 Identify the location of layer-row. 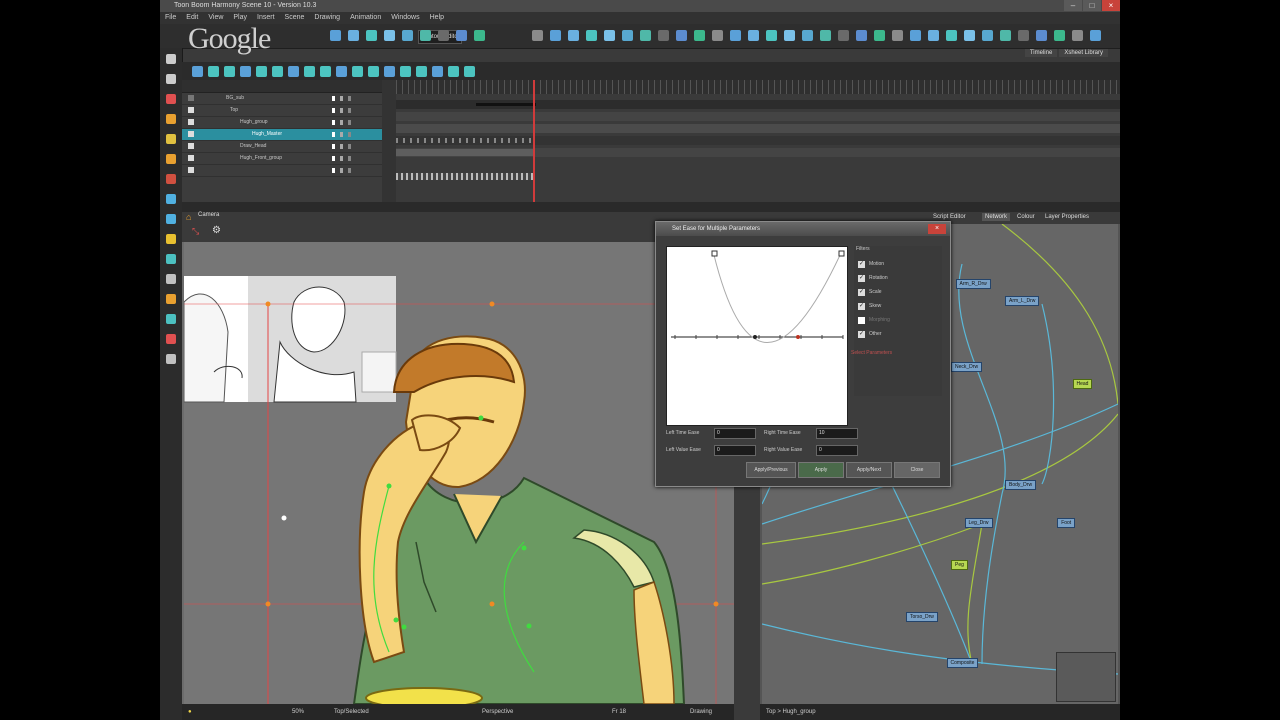
(282, 171).